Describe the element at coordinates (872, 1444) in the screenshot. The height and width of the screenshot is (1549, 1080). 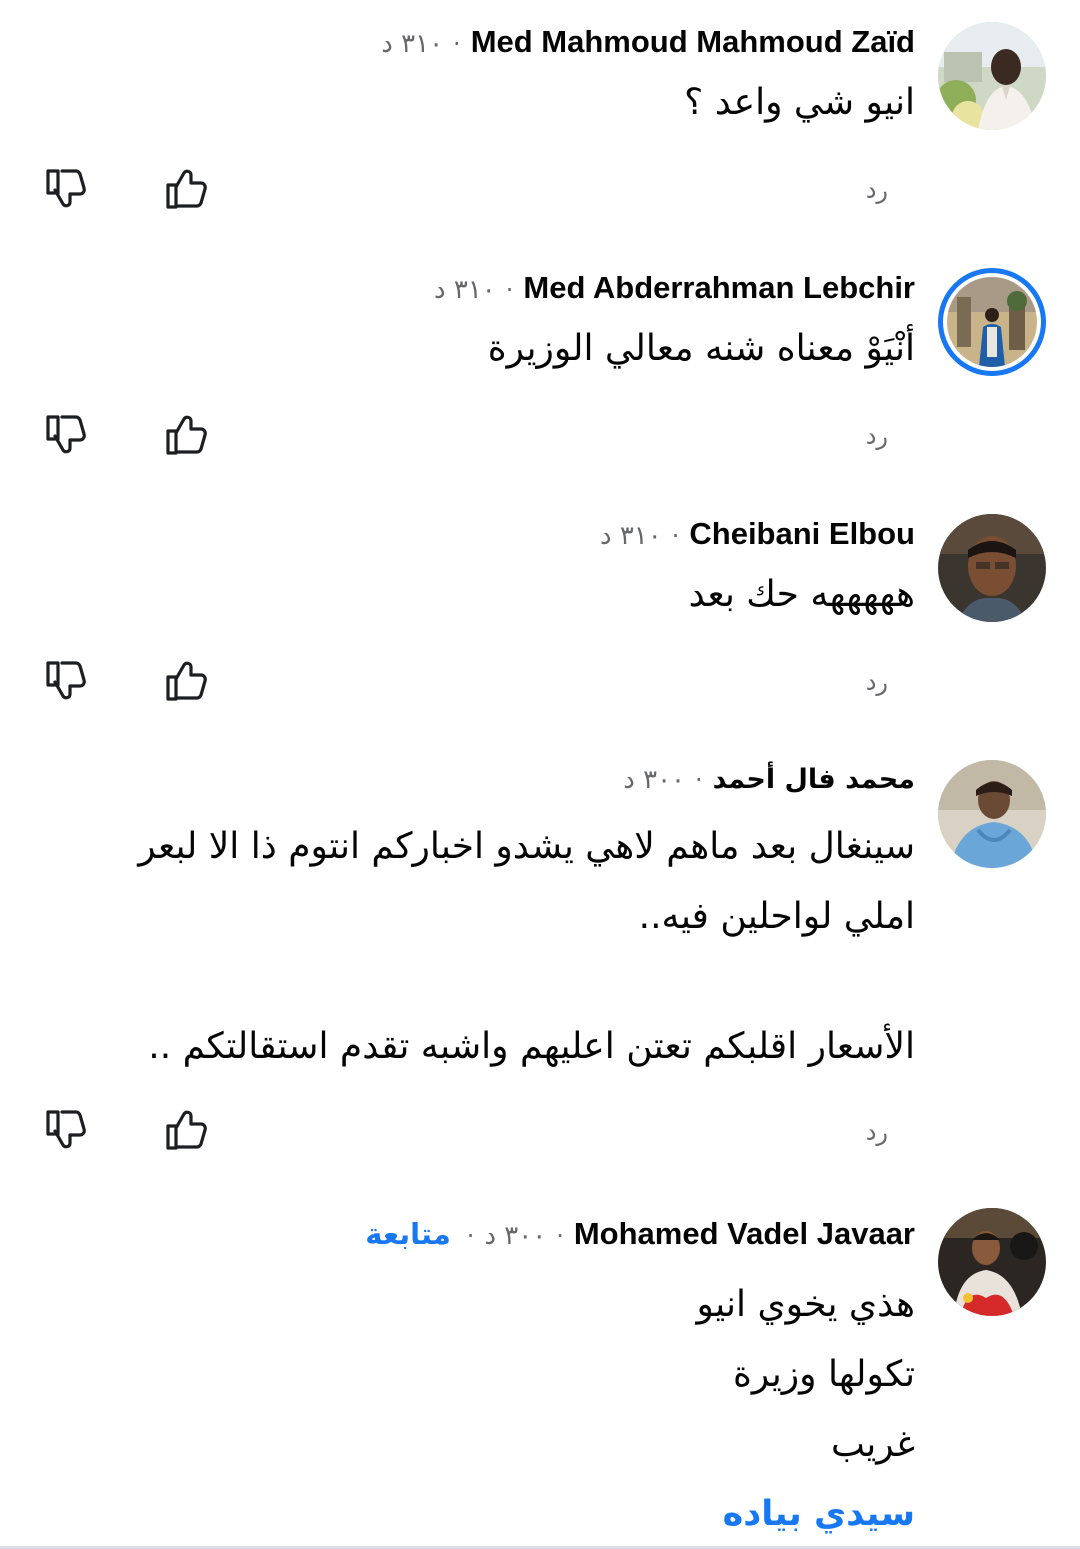
I see `comment-text-line: غريب` at that location.